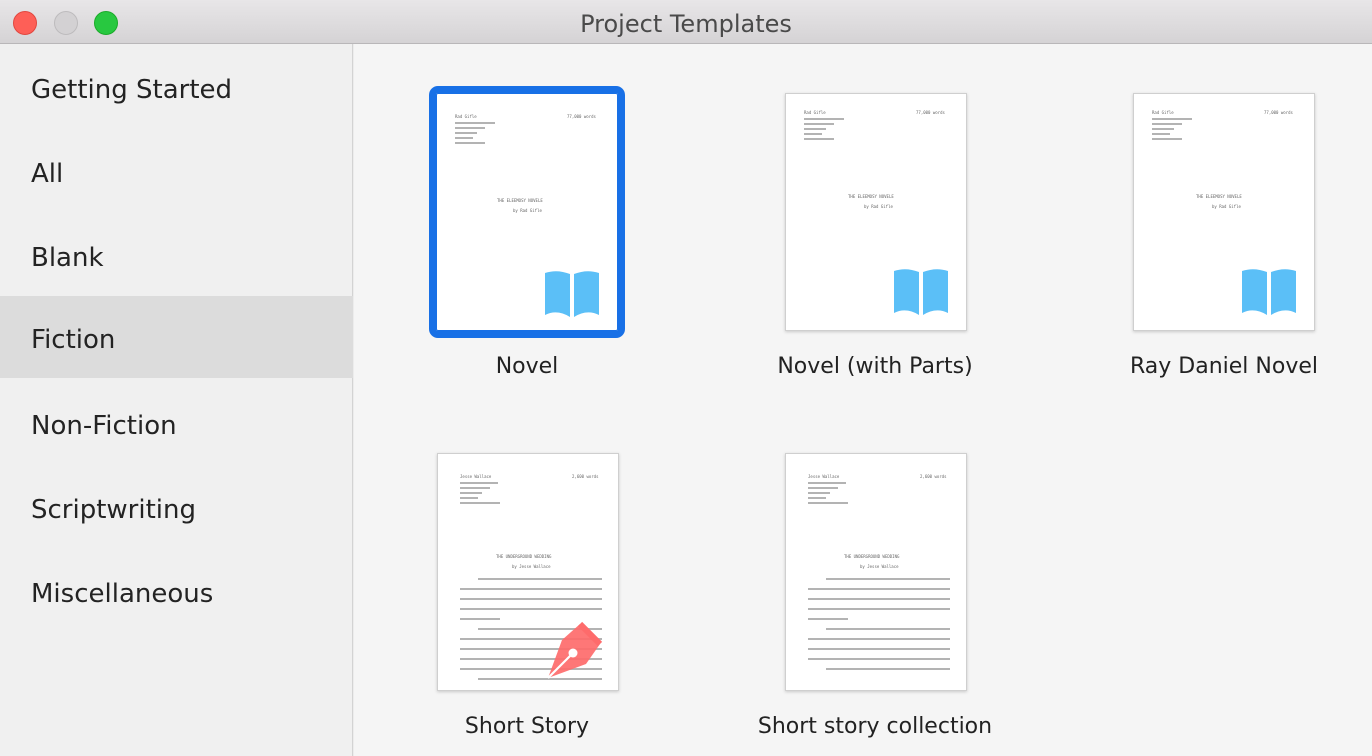  Describe the element at coordinates (176, 591) in the screenshot. I see `sidebar-item-miscellaneous: Miscellaneous` at that location.